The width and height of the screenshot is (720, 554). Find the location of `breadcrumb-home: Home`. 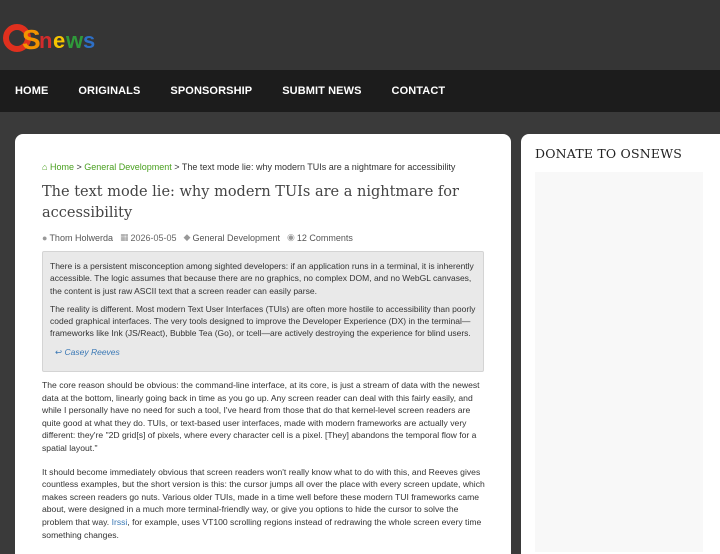

breadcrumb-home: Home is located at coordinates (62, 167).